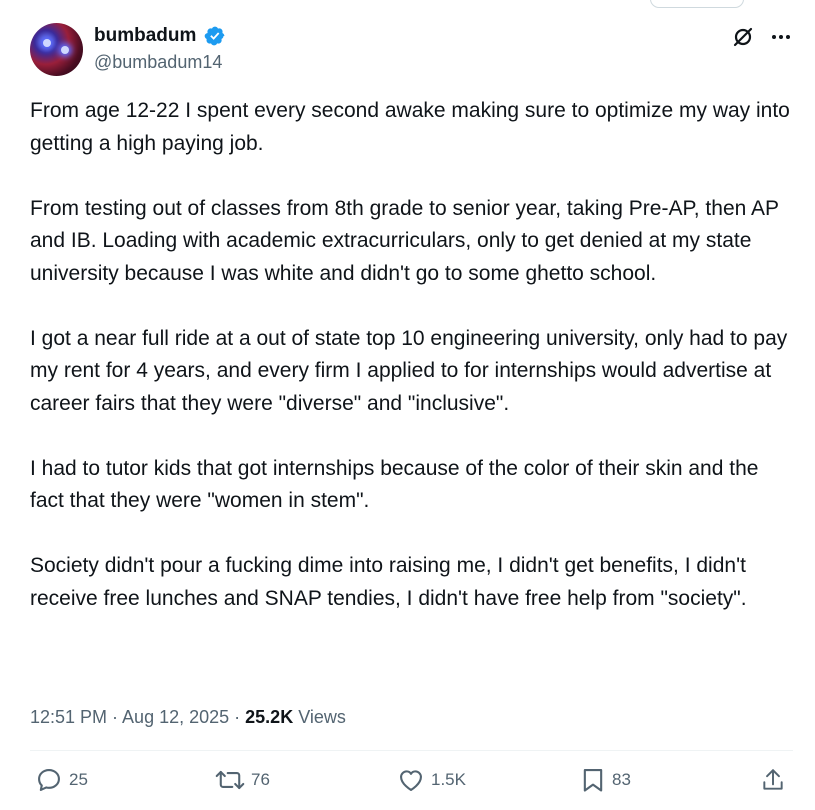 This screenshot has height=810, width=815. I want to click on reply-button: 25, so click(61, 780).